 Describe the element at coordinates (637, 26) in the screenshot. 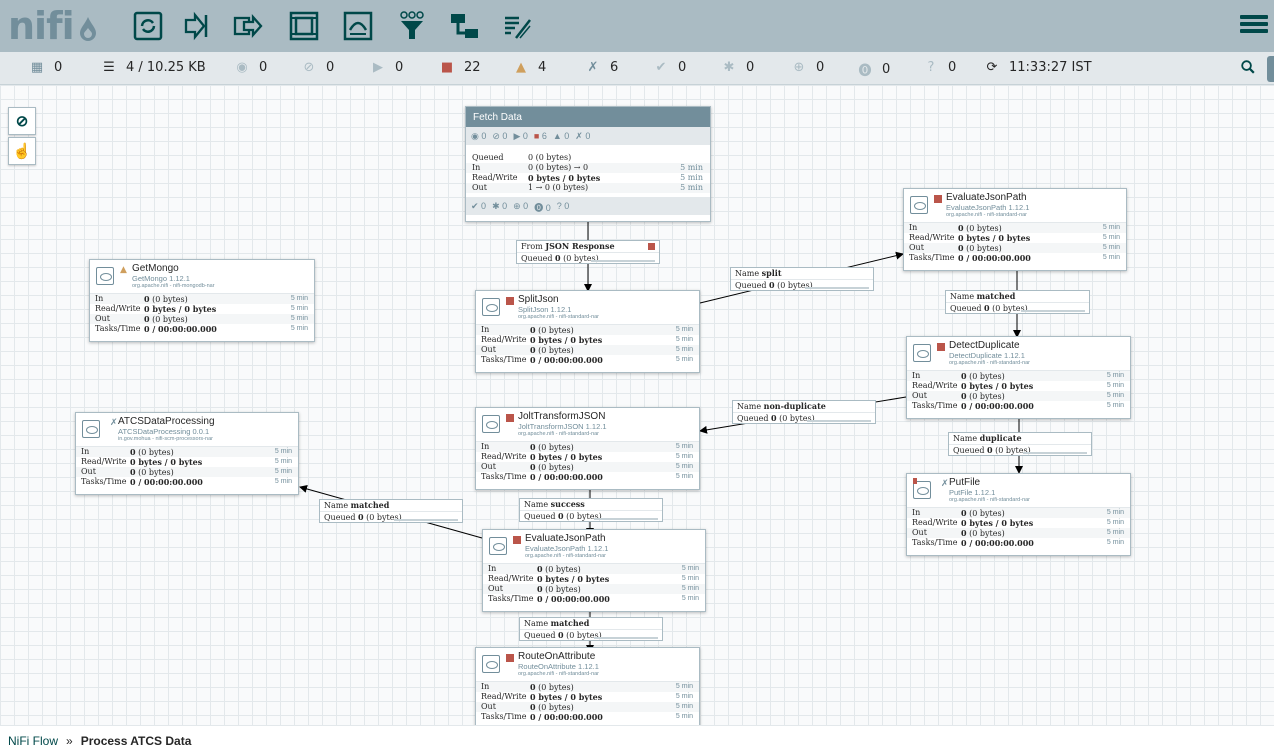

I see `top-header: nifi` at that location.